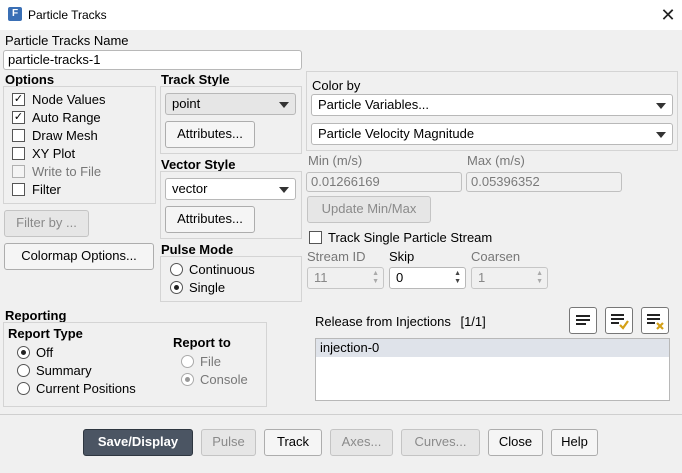 The image size is (682, 473). I want to click on max-field: 0.05396352, so click(544, 182).